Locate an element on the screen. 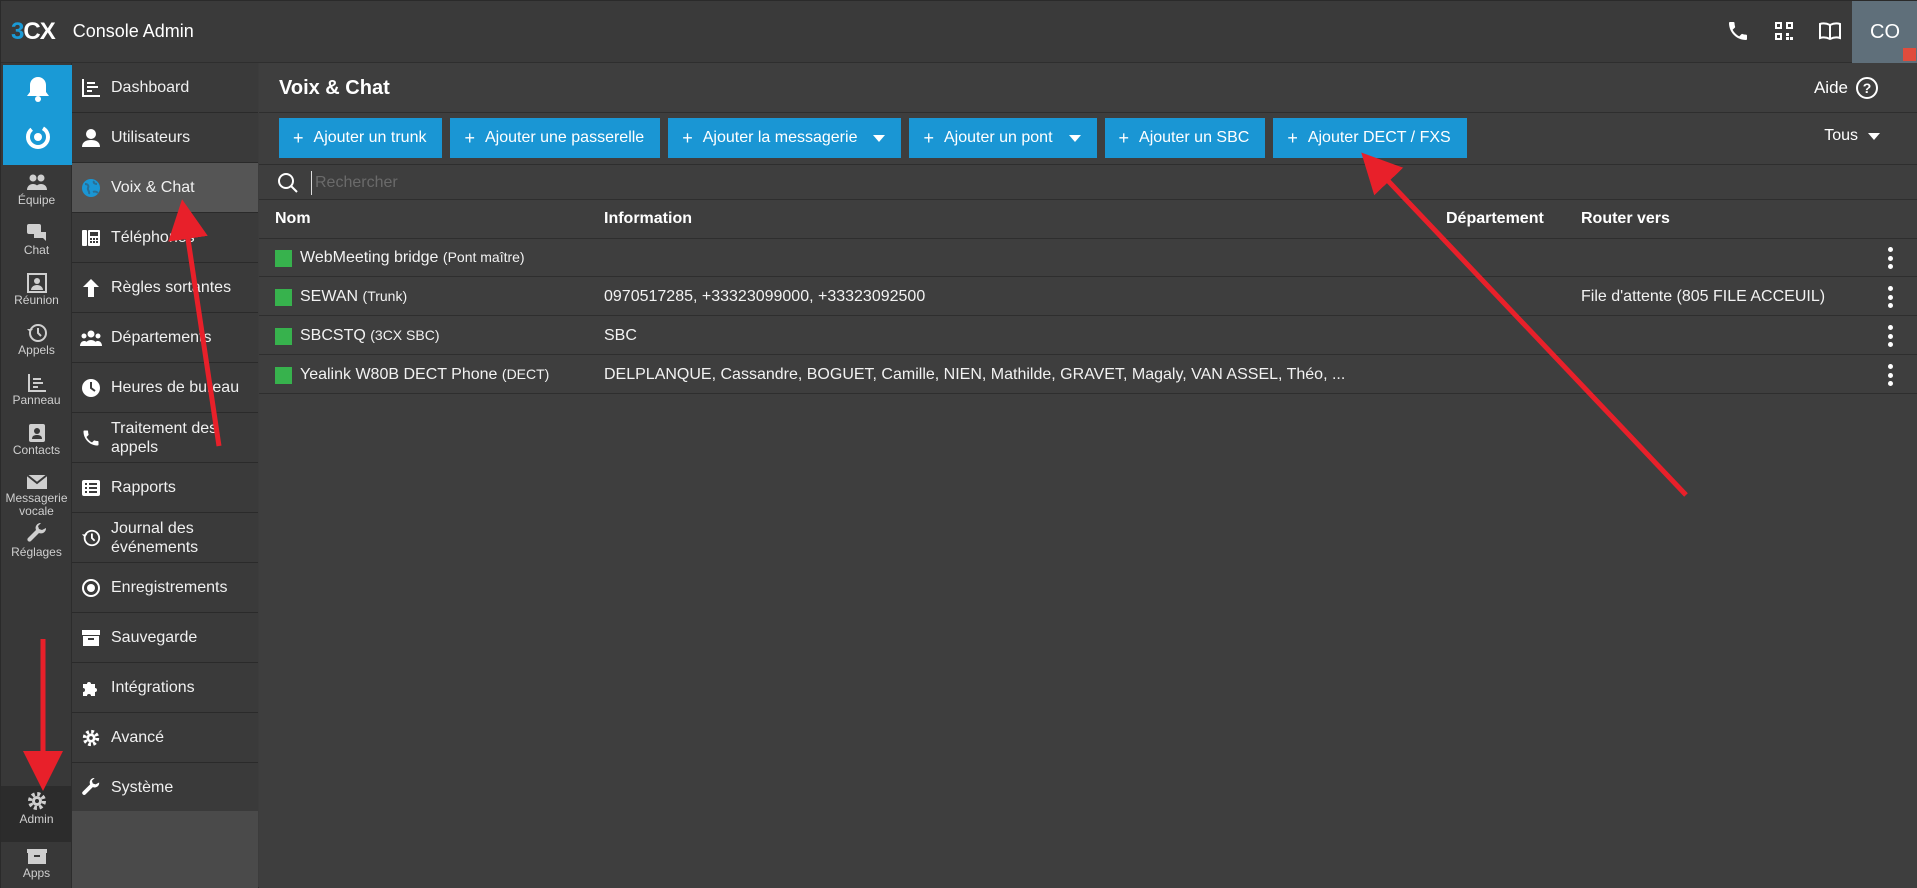  clock-icon is located at coordinates (91, 388).